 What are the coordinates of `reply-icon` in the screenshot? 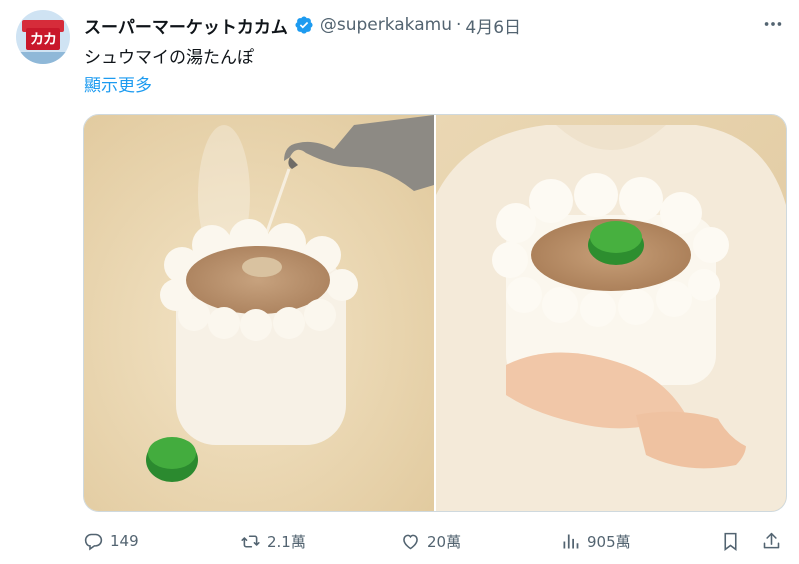 It's located at (93, 541).